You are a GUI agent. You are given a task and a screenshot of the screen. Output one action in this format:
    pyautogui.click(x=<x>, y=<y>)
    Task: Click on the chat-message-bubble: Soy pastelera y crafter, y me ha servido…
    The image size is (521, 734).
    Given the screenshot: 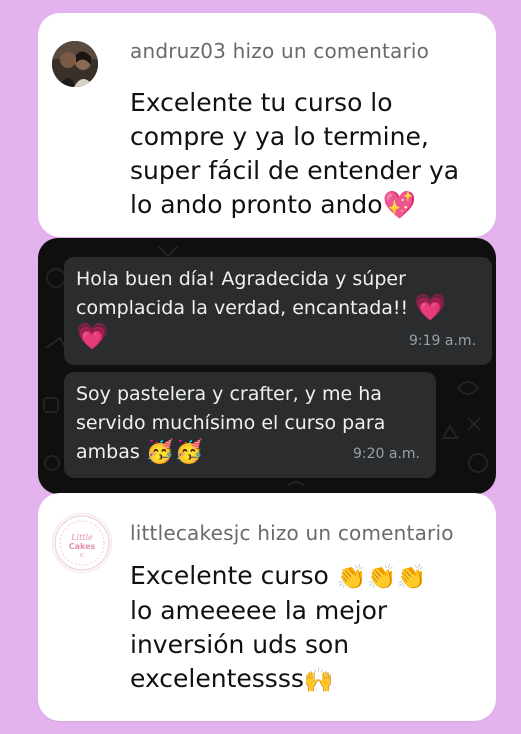 What is the action you would take?
    pyautogui.click(x=250, y=425)
    